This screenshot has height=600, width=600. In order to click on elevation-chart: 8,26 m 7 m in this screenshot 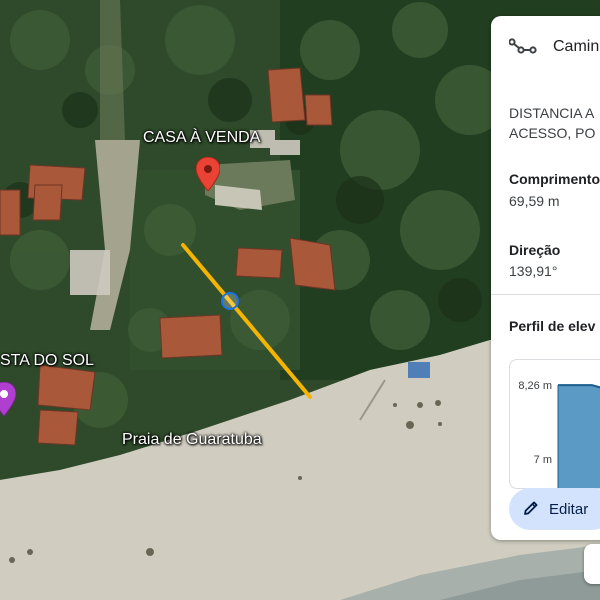, I will do `click(554, 424)`.